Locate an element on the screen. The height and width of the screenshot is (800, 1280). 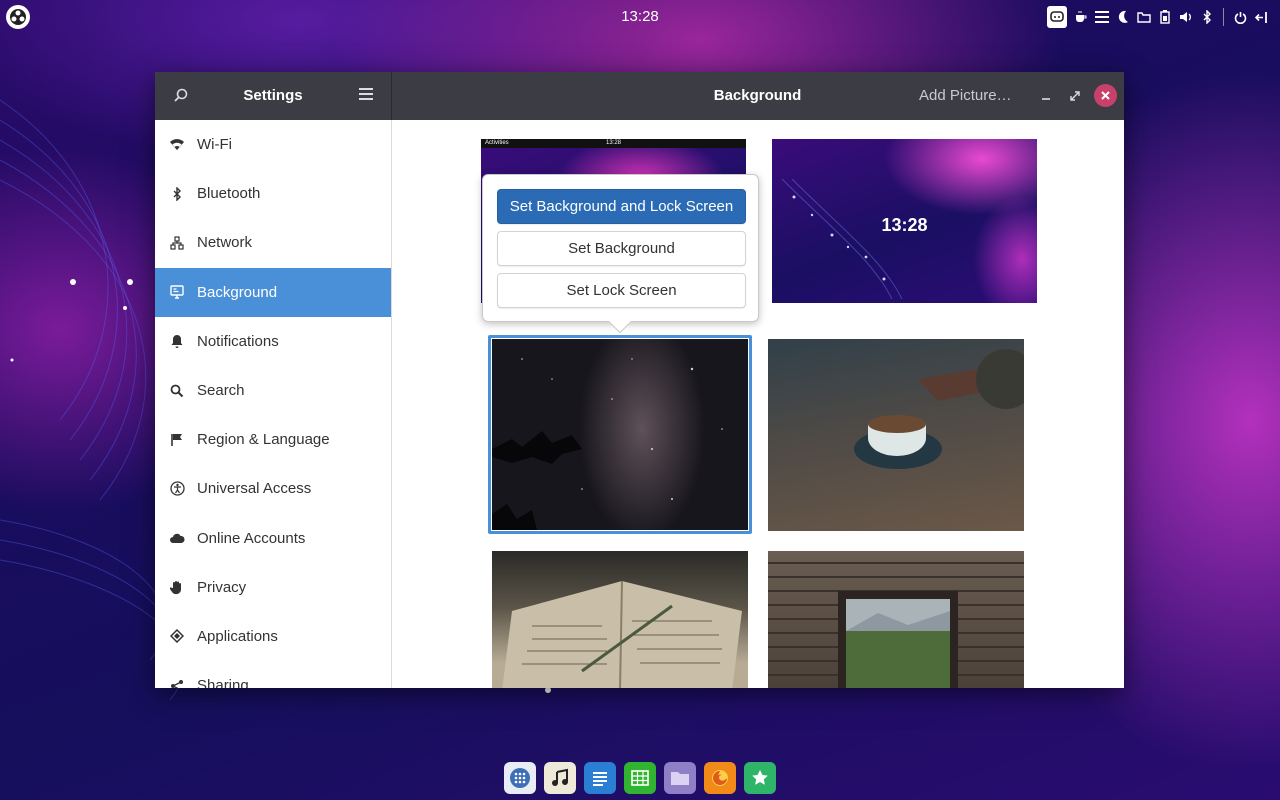
folder-icon is located at coordinates (1143, 17).